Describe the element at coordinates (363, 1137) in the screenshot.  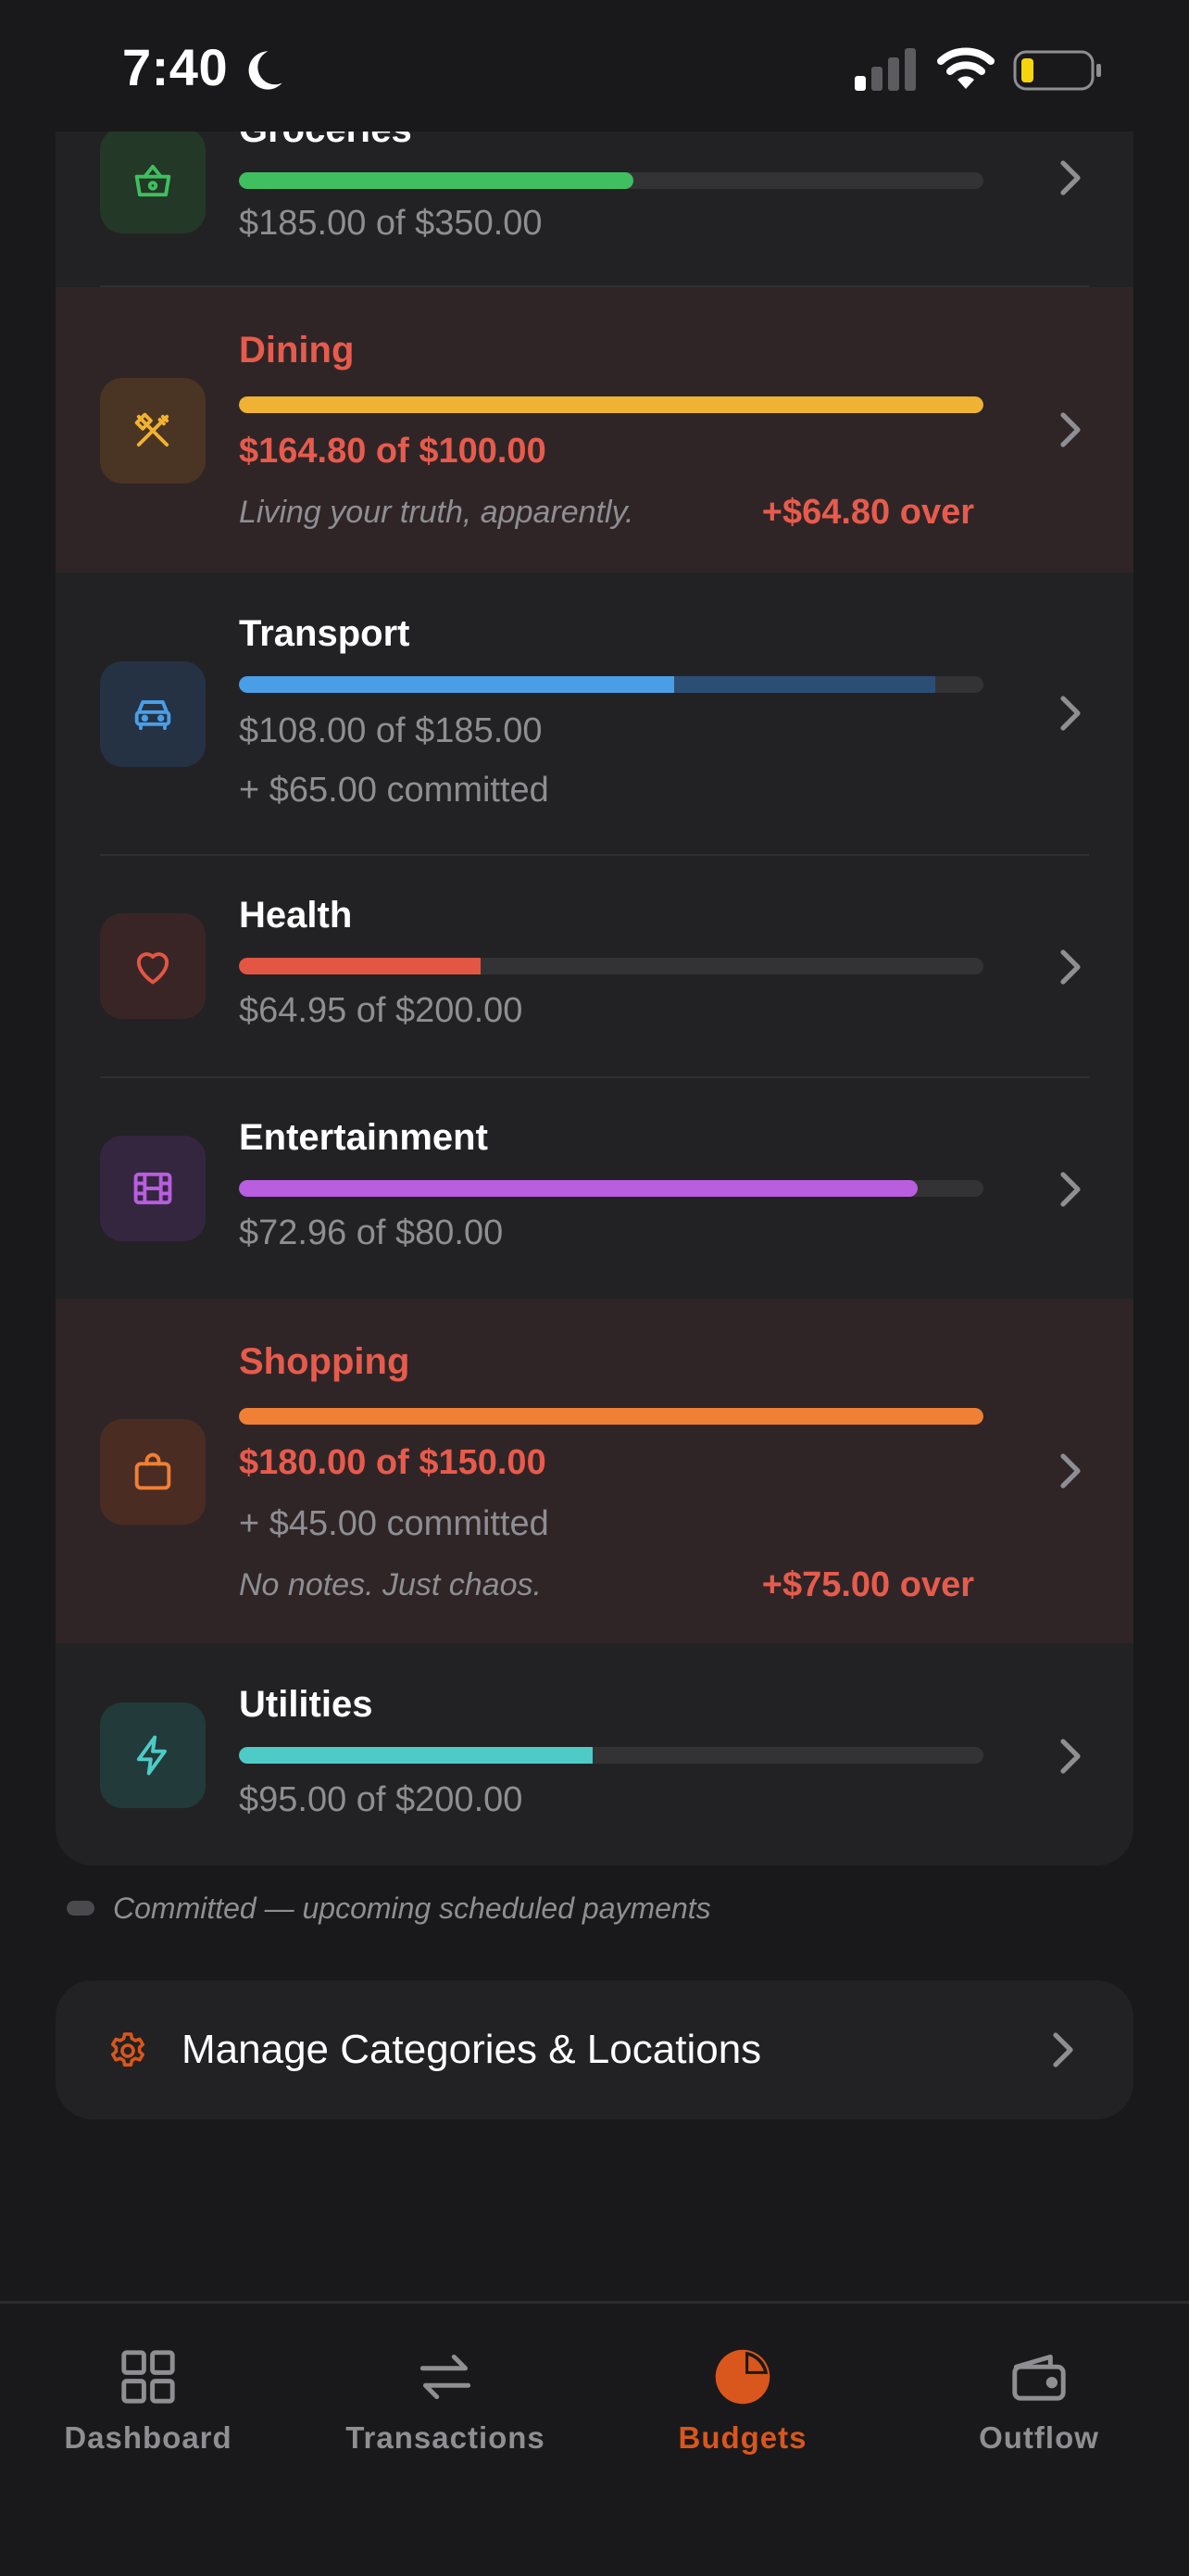
I see `category-name: Entertainment` at that location.